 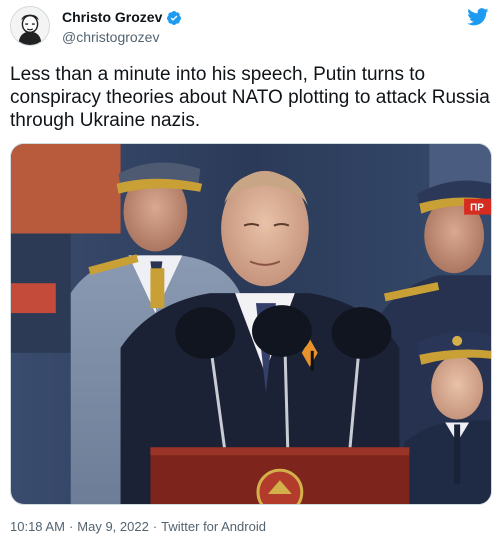 I want to click on tweet-date: May 9, 2022, so click(x=113, y=527).